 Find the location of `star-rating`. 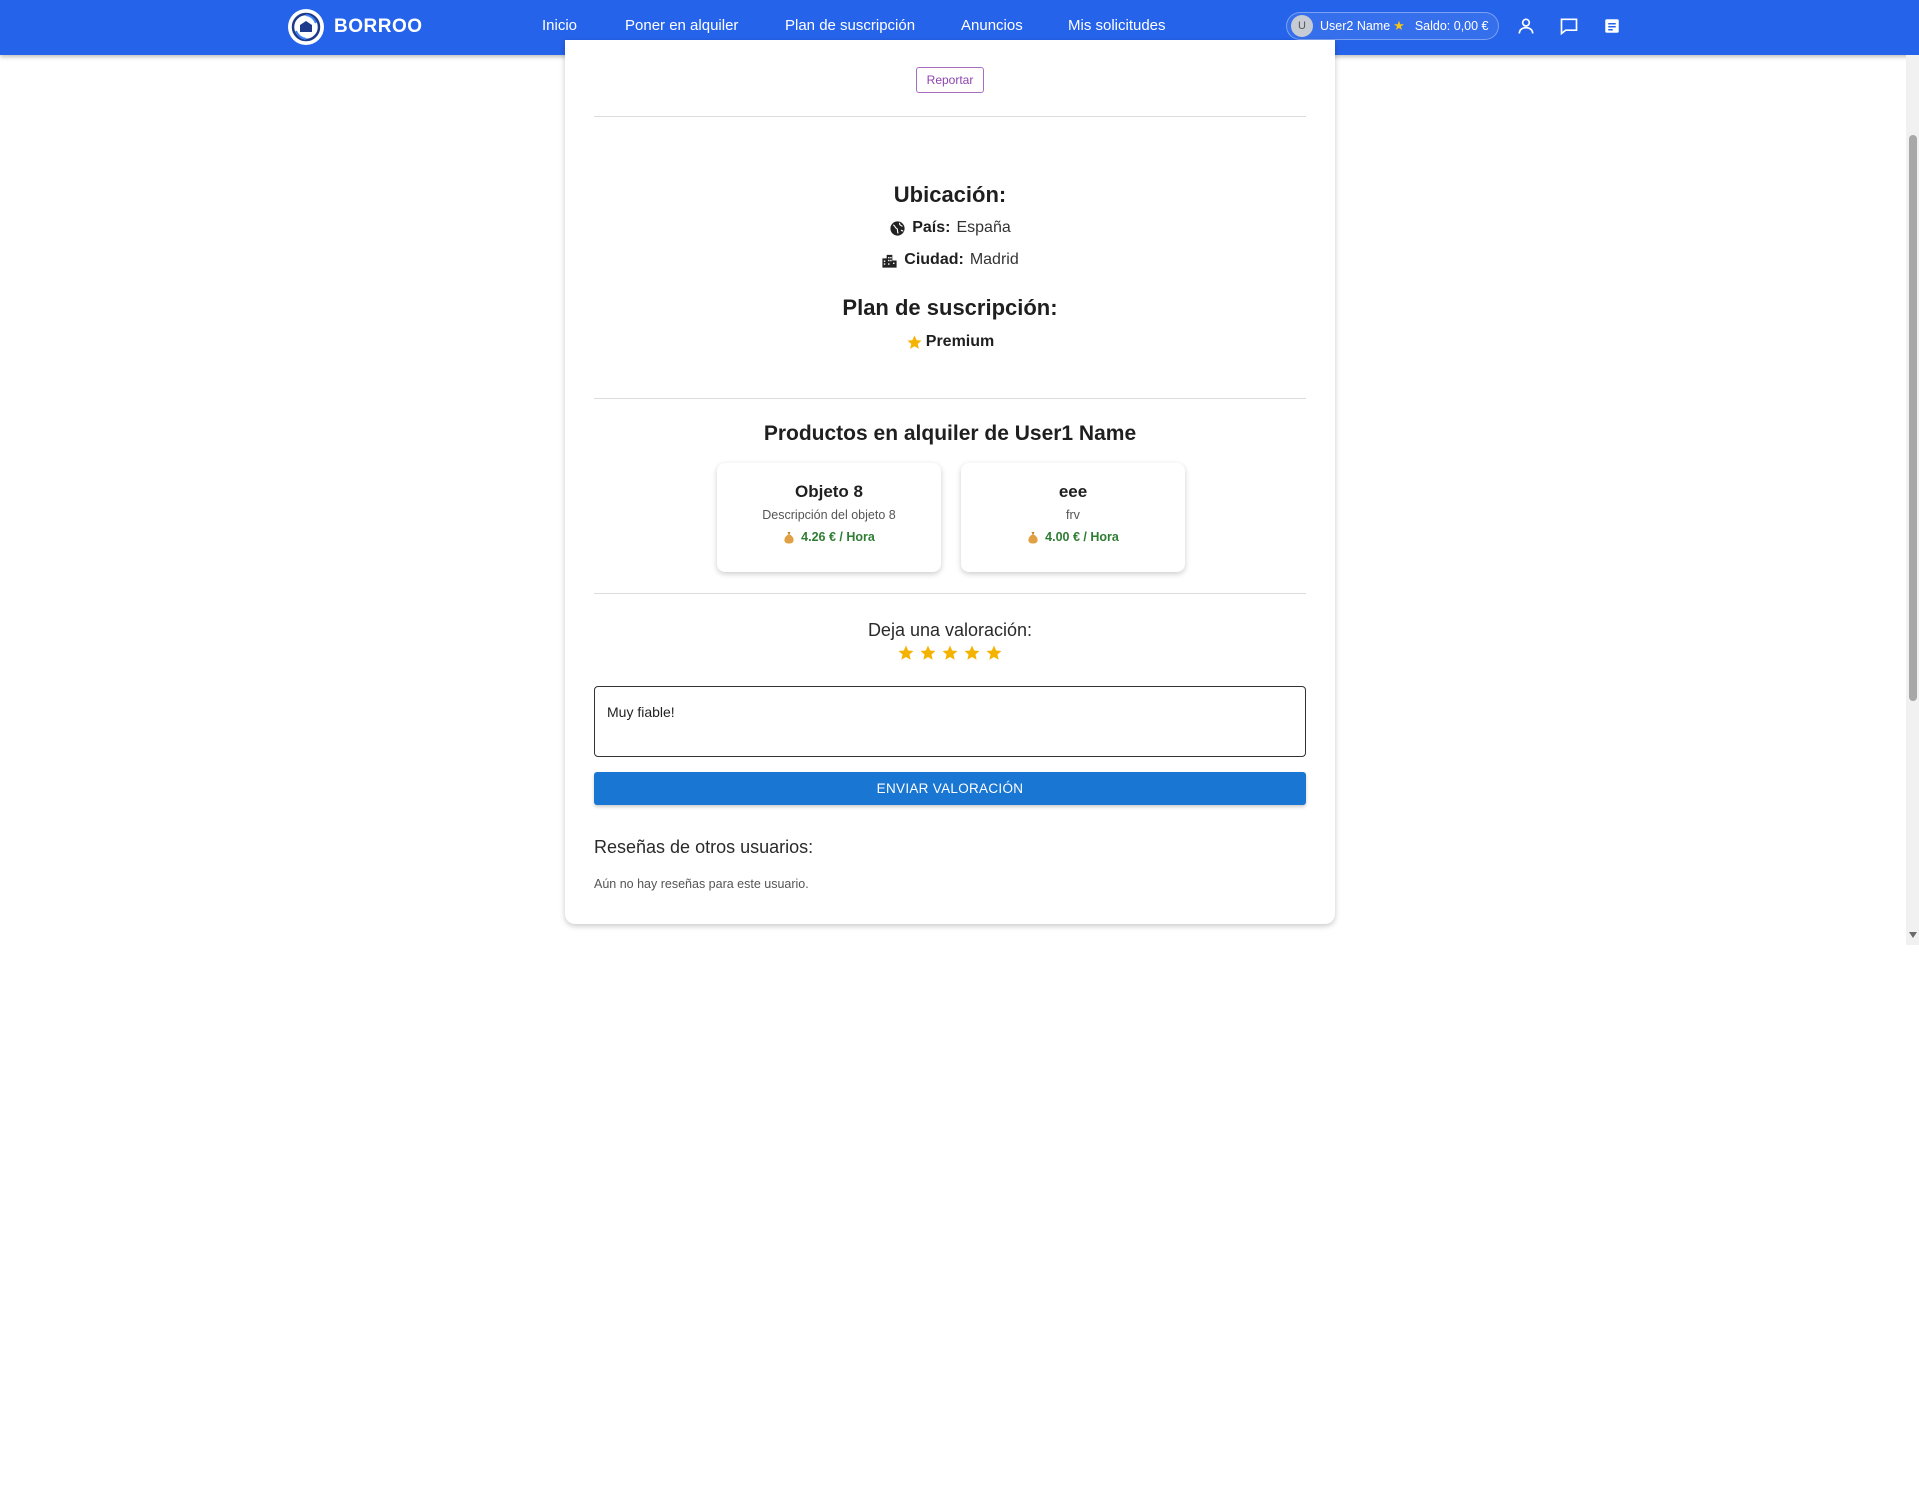

star-rating is located at coordinates (950, 653).